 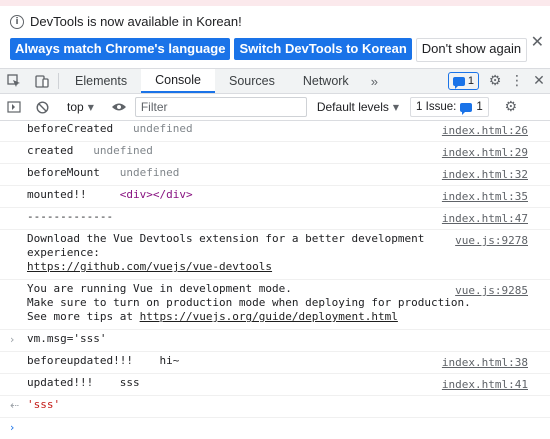 I want to click on tab-elements: Elements, so click(x=101, y=81).